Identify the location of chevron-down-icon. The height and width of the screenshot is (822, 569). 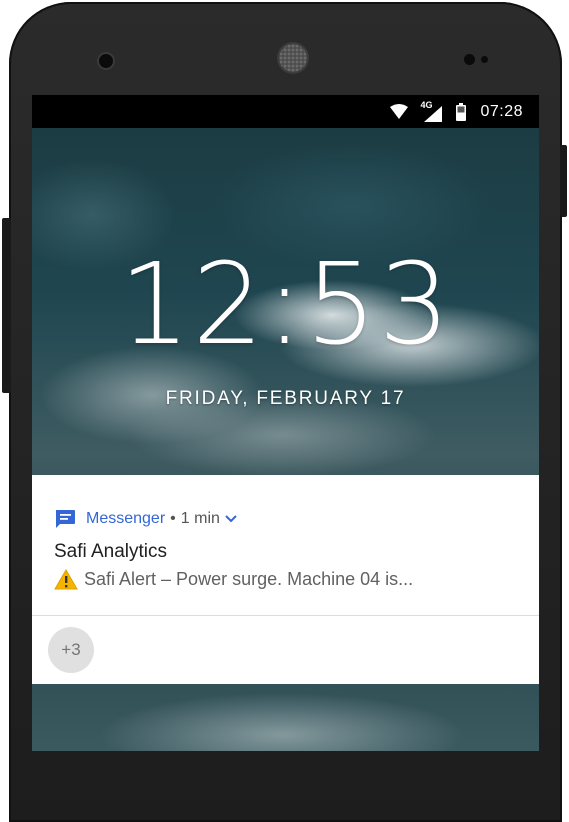
(231, 519).